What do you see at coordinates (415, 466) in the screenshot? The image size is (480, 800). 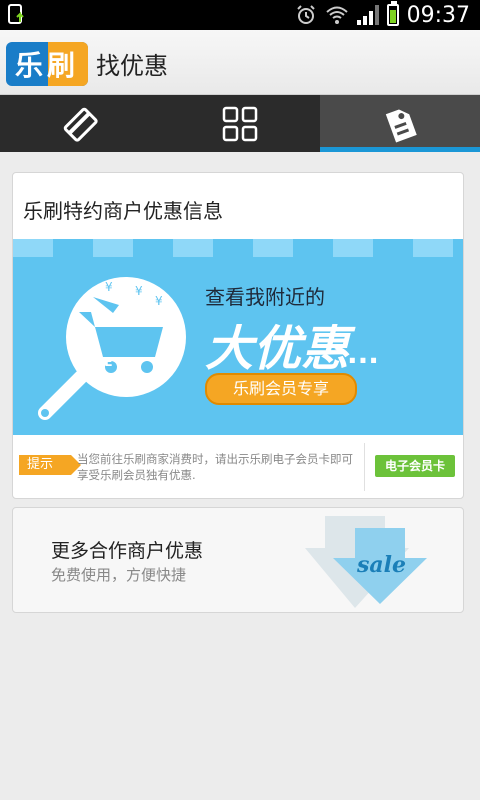 I see `e-member-card-button: 电子会员卡` at bounding box center [415, 466].